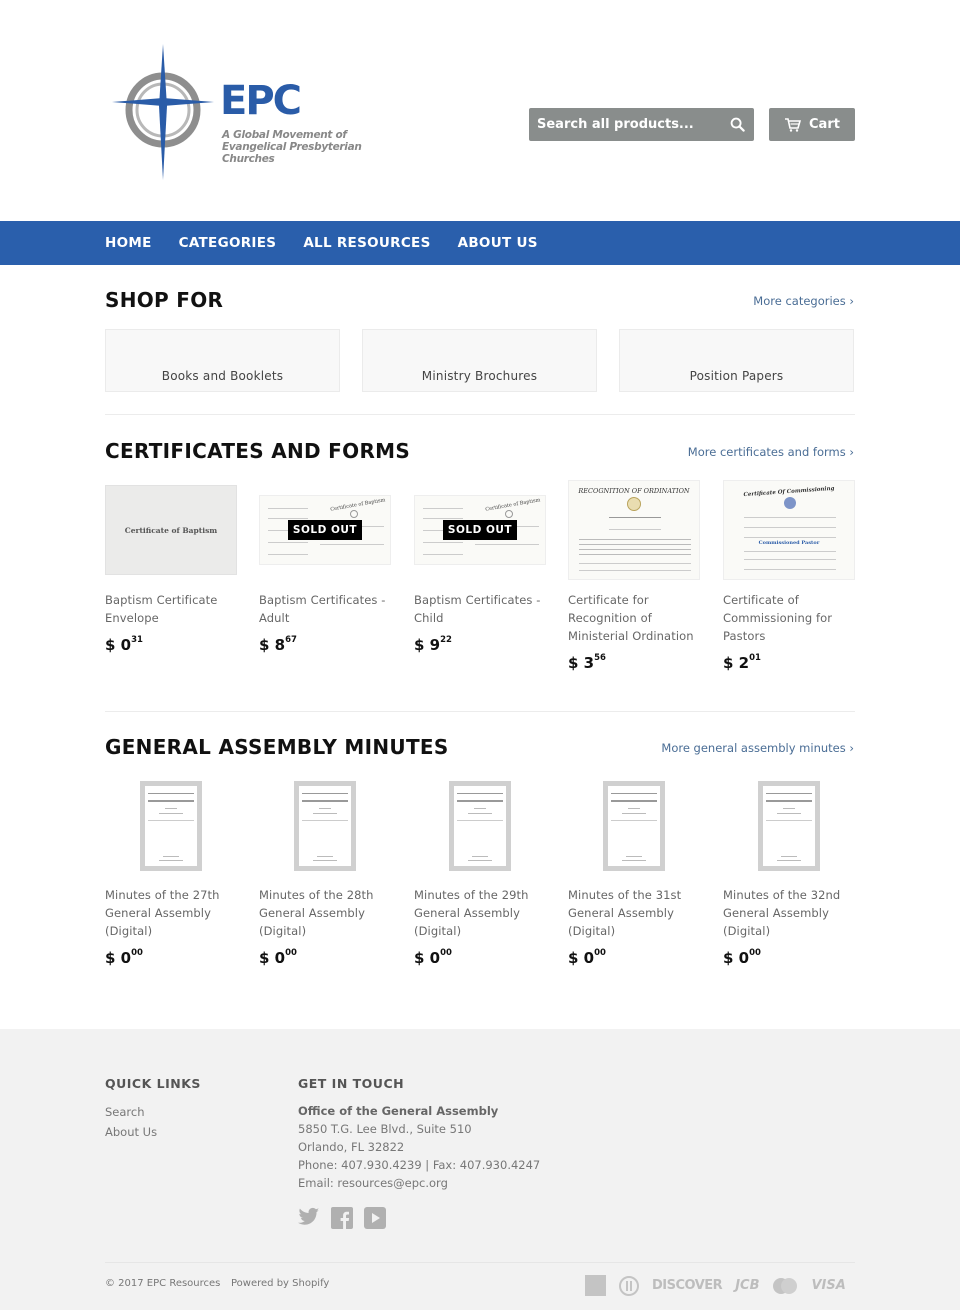  I want to click on social-links, so click(342, 1220).